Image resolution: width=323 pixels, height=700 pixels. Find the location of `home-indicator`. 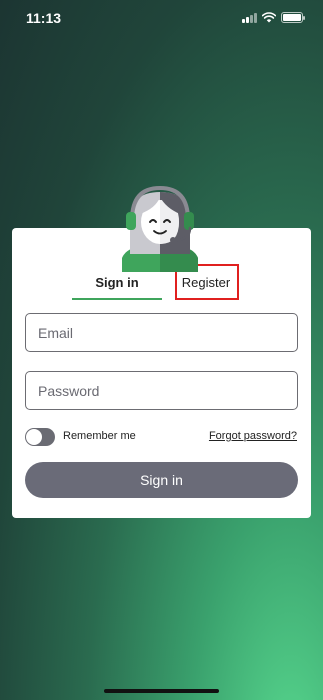

home-indicator is located at coordinates (161, 691).